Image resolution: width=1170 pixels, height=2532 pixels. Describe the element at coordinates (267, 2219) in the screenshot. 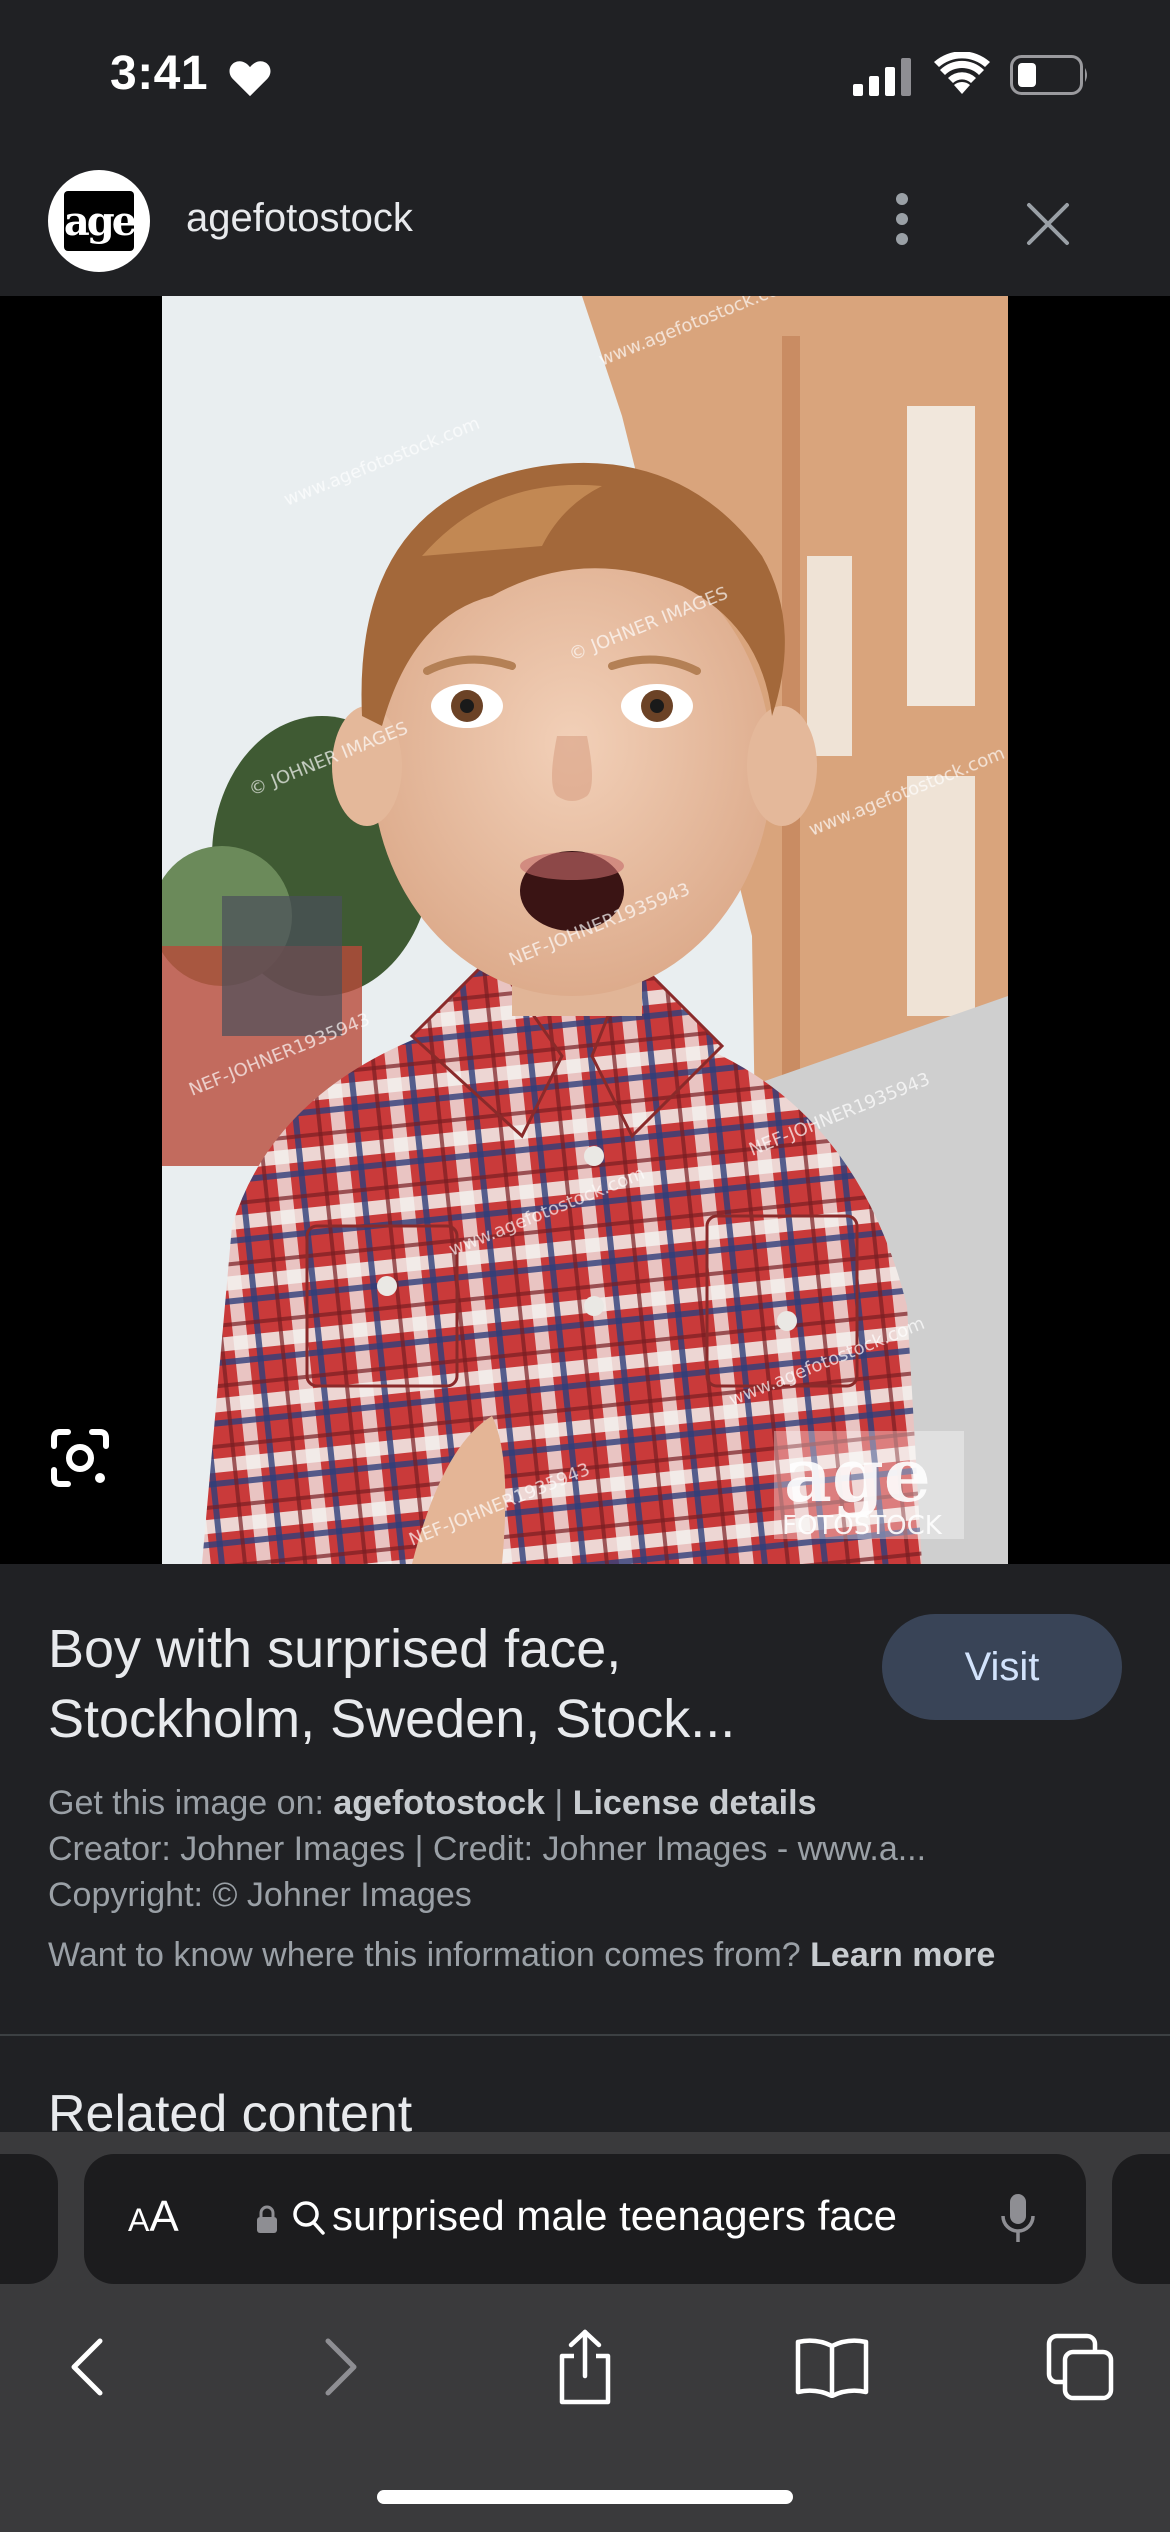

I see `lock-icon` at that location.